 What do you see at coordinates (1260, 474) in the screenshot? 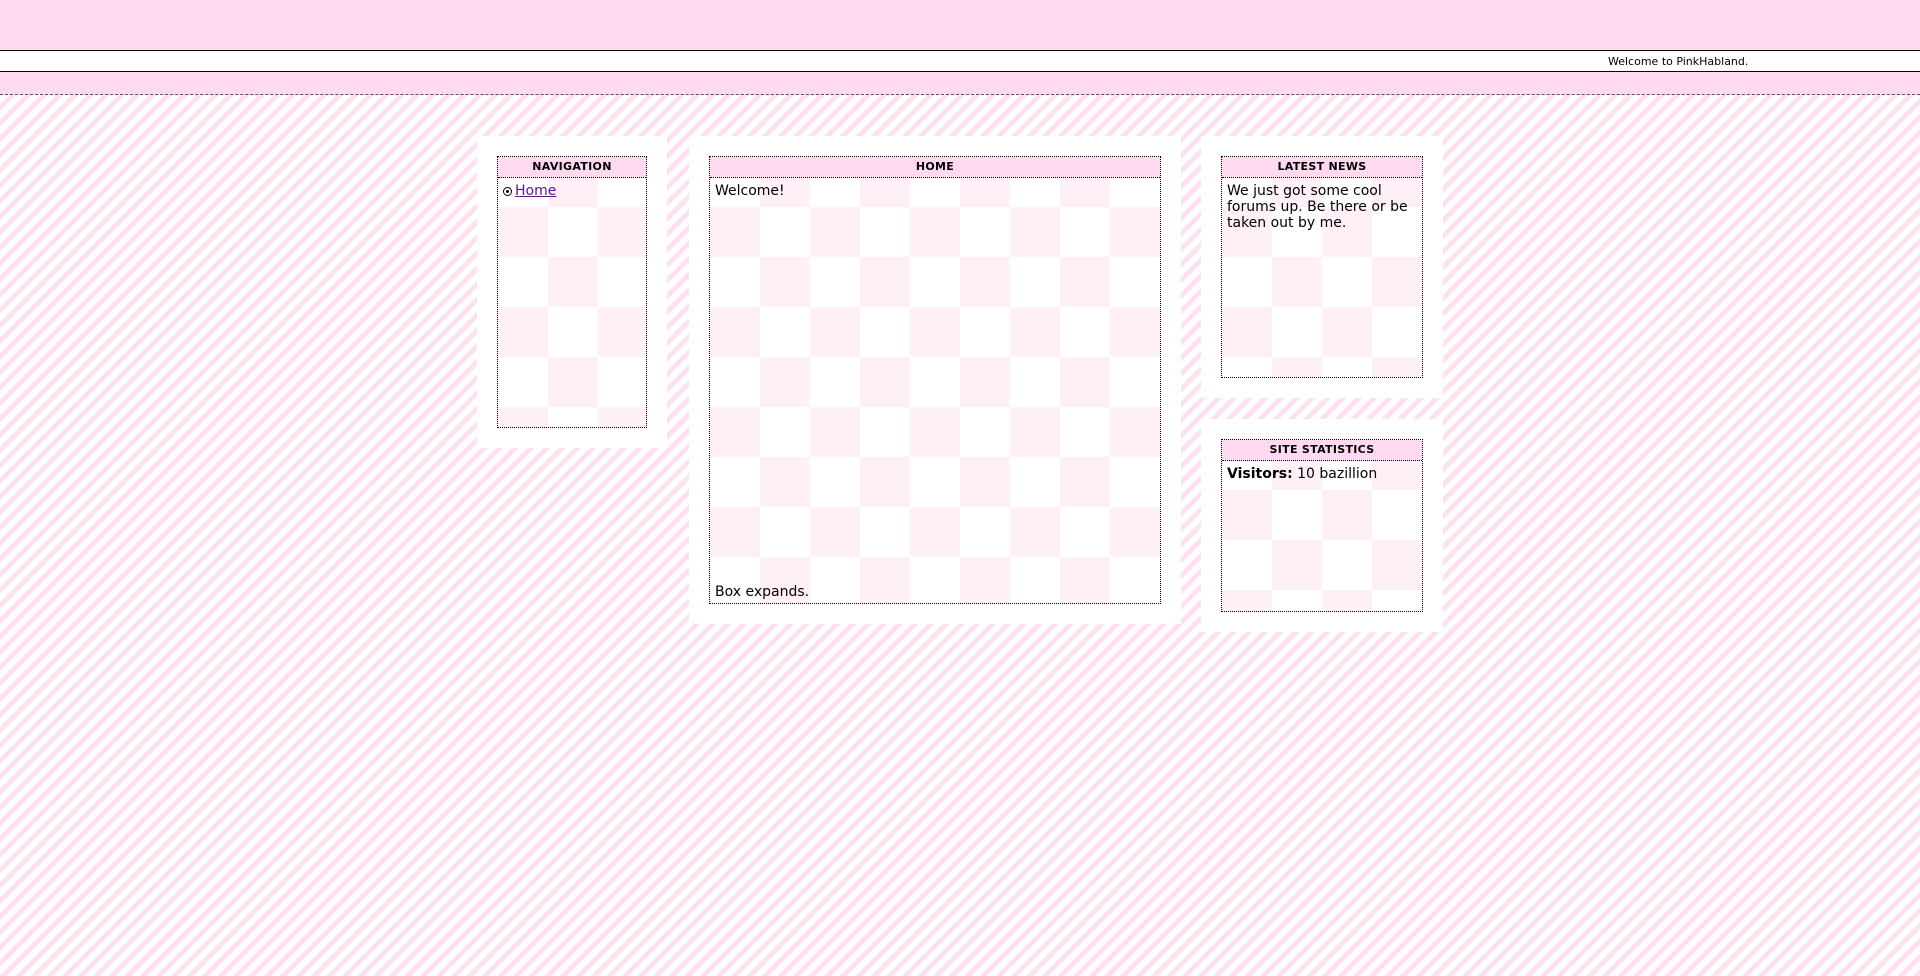
I see `visitors-label: Visitors:` at bounding box center [1260, 474].